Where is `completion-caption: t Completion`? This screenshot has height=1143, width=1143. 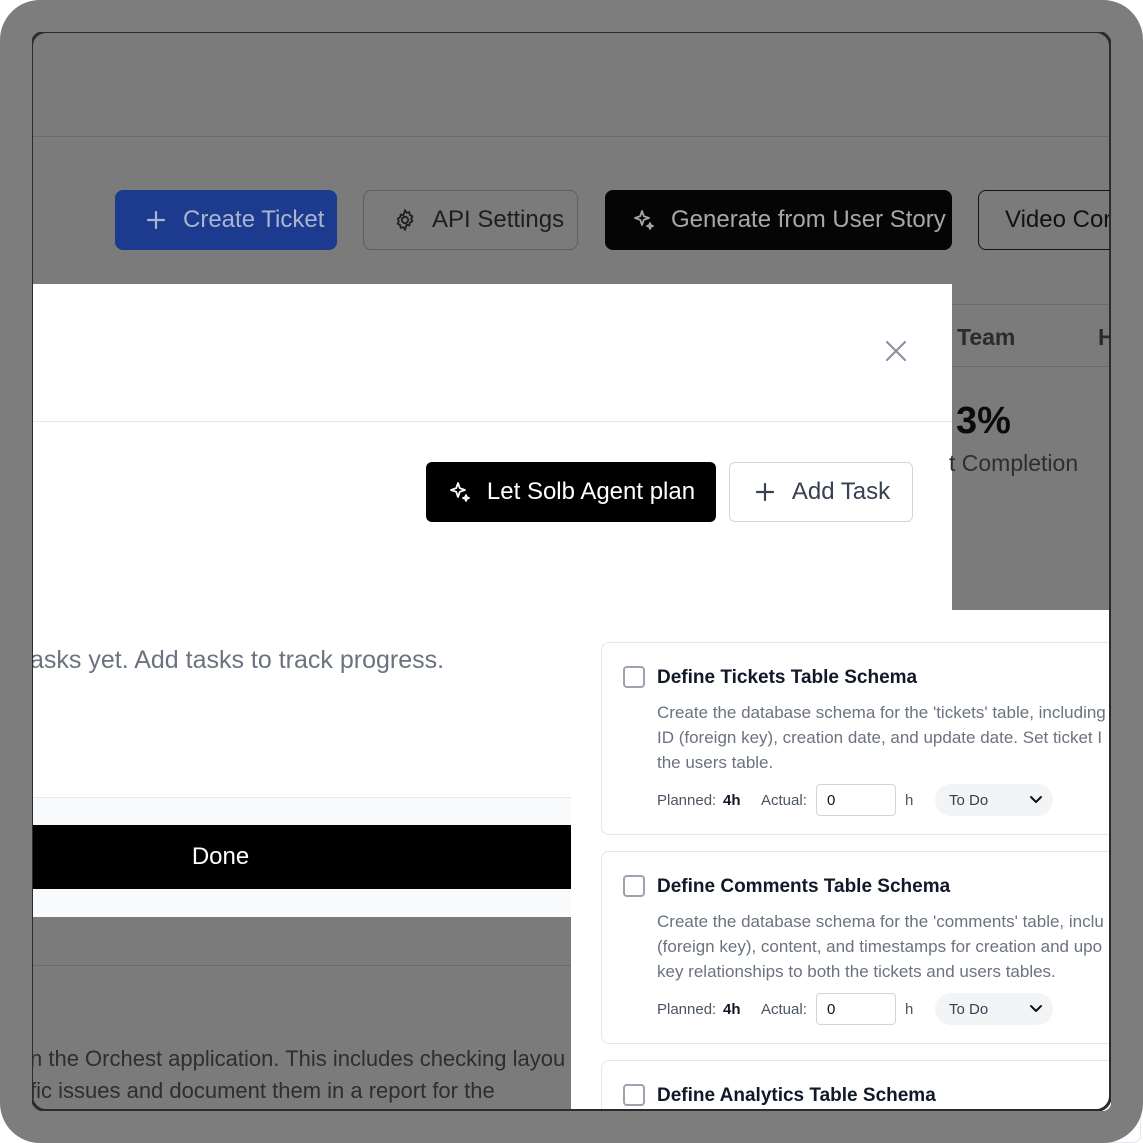
completion-caption: t Completion is located at coordinates (1014, 463).